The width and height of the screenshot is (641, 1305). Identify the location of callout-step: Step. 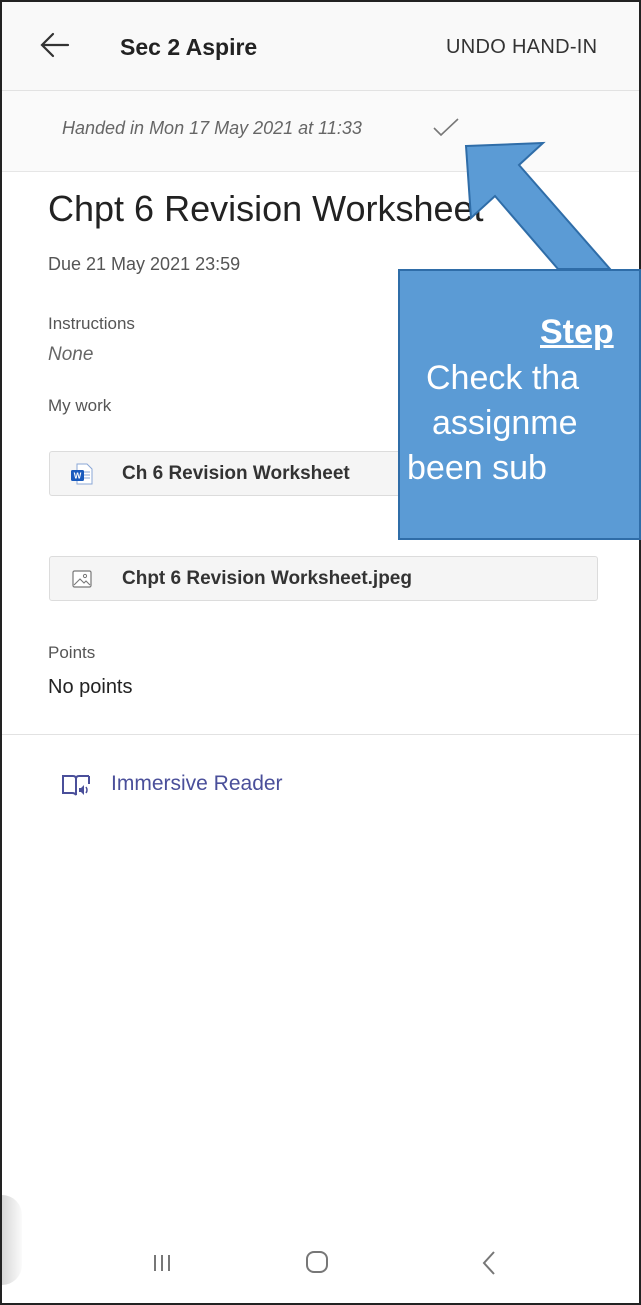
(577, 332).